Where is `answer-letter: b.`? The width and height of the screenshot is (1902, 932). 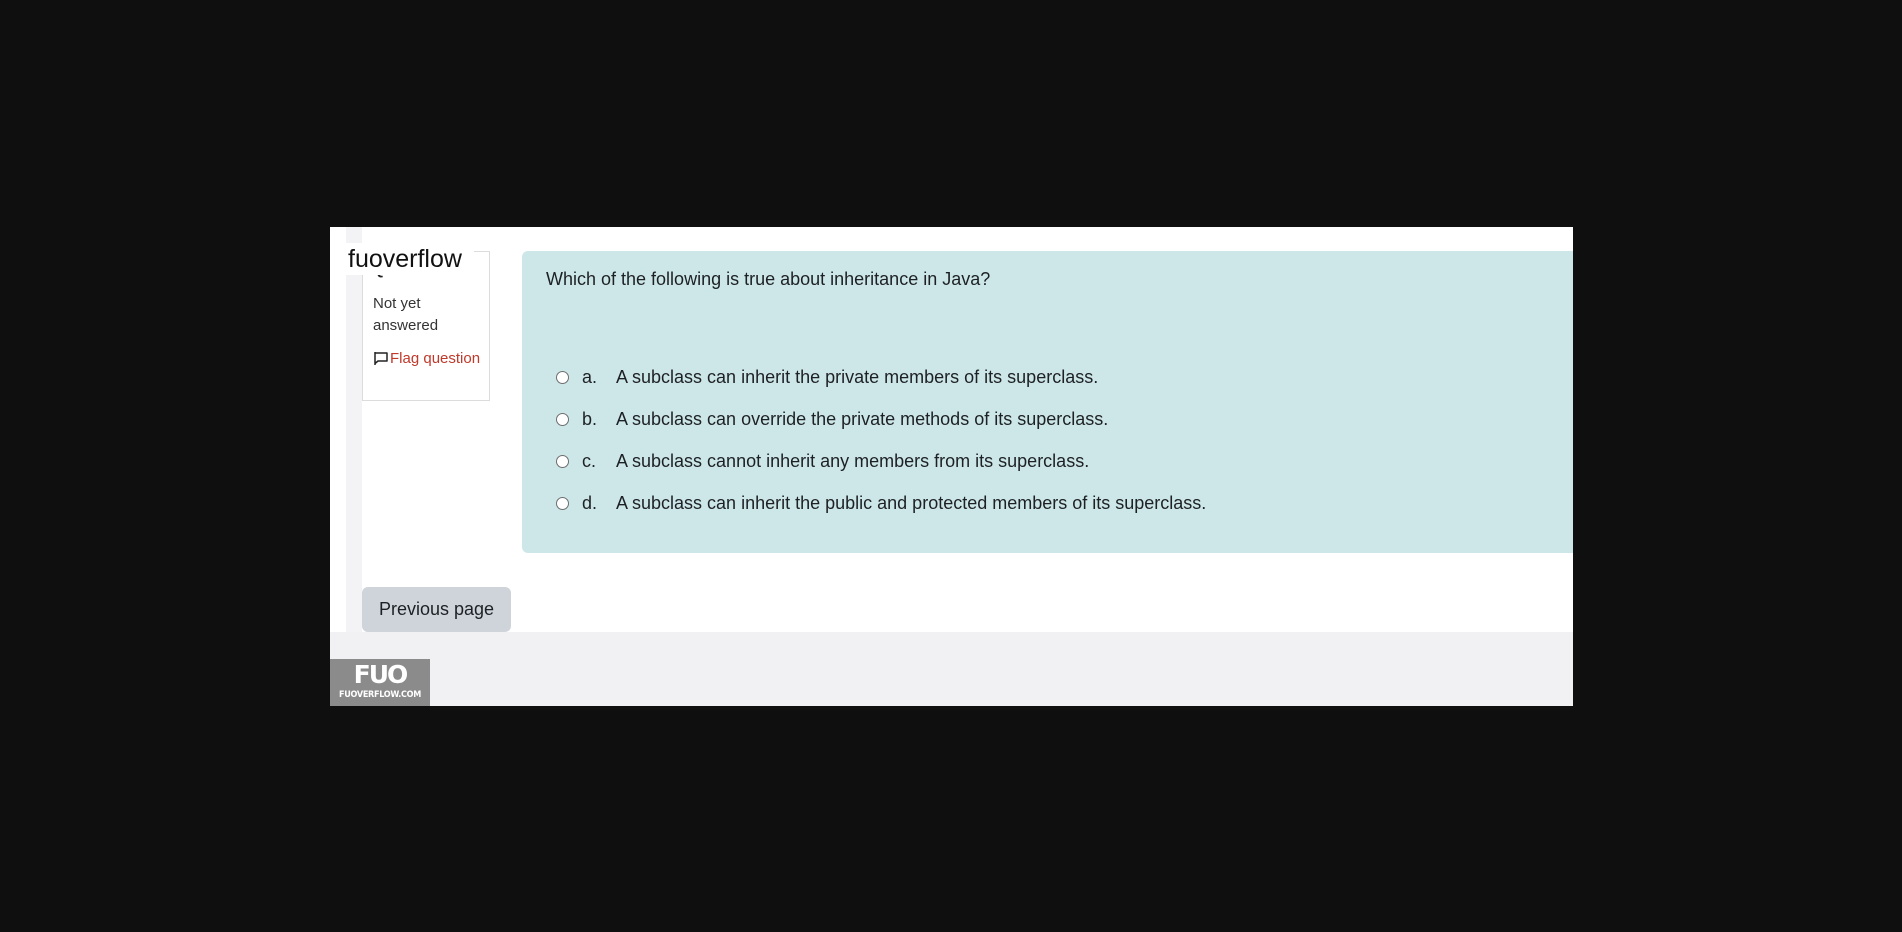 answer-letter: b. is located at coordinates (590, 418).